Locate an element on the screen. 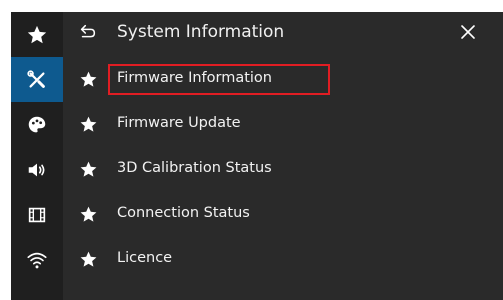  page-title: System Information is located at coordinates (201, 32).